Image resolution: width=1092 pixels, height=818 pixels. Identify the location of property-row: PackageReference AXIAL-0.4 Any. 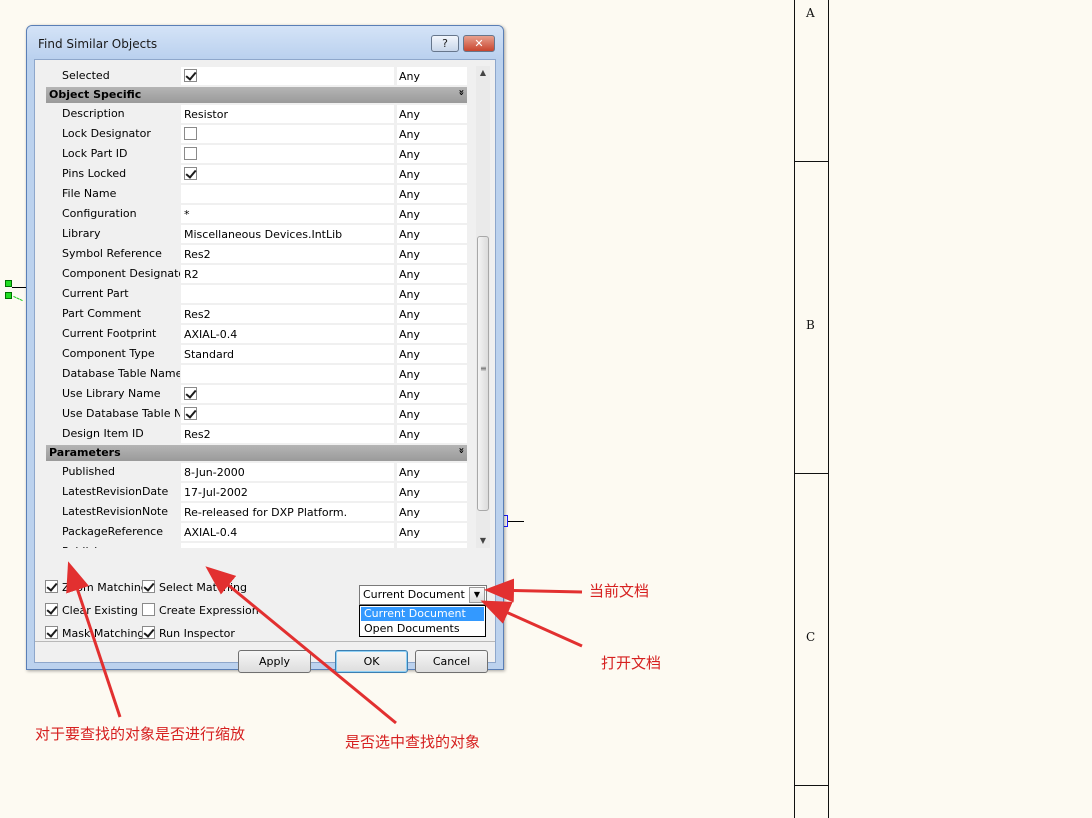
(261, 532).